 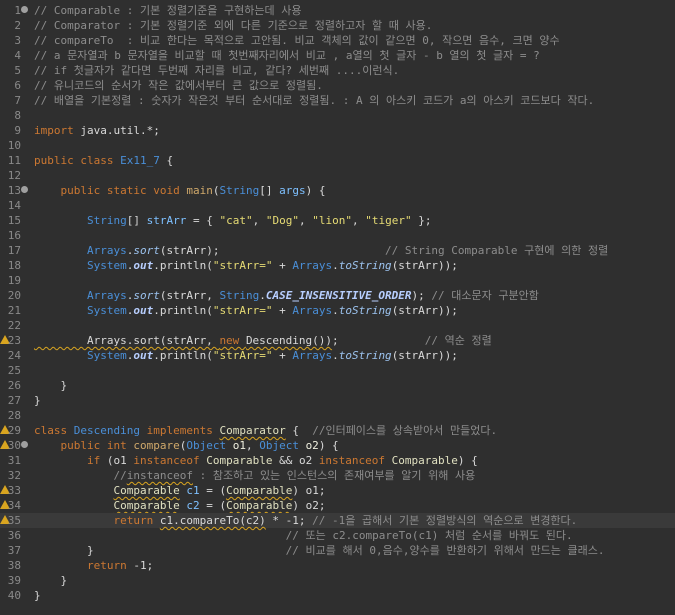 What do you see at coordinates (445, 520) in the screenshot?
I see `code-token: // -1을 곱해서 기본 정렬방식의 역순으로 변경한다.` at bounding box center [445, 520].